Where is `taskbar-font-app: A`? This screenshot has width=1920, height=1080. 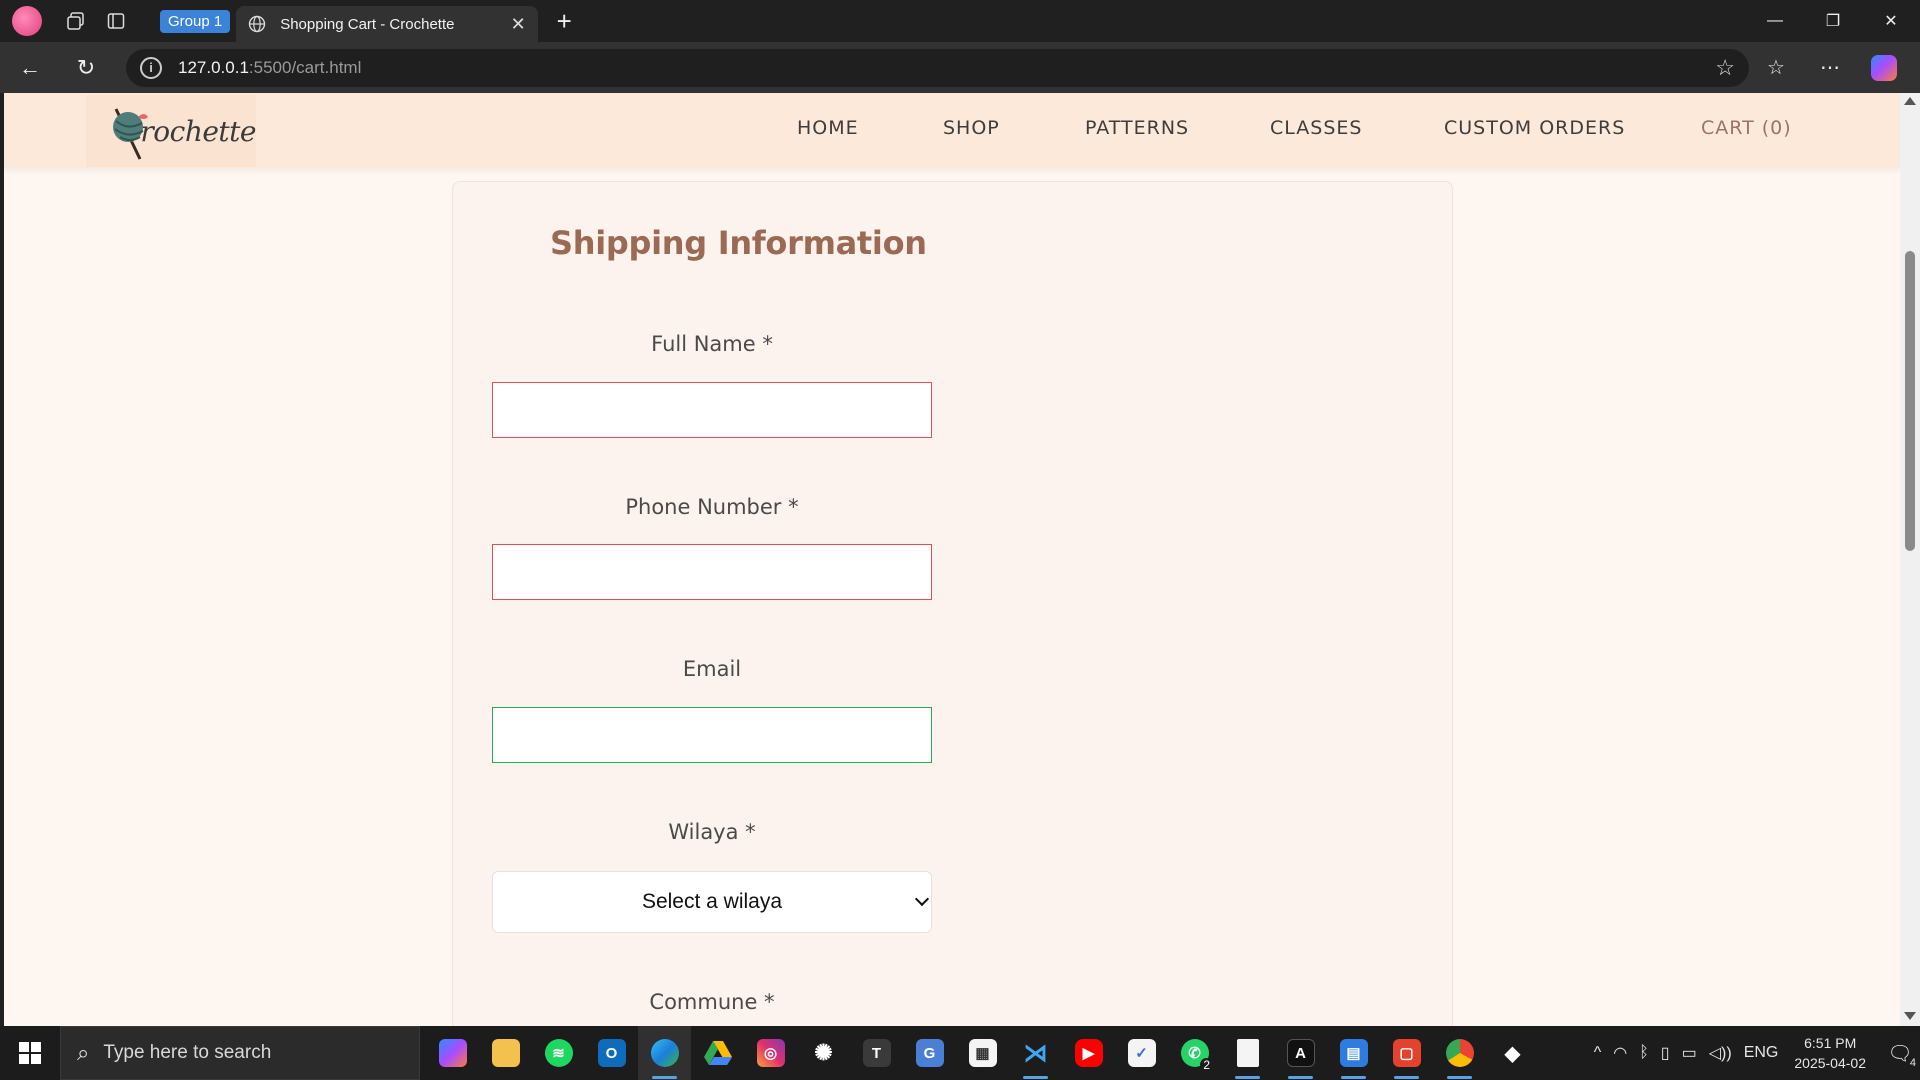 taskbar-font-app: A is located at coordinates (1300, 1053).